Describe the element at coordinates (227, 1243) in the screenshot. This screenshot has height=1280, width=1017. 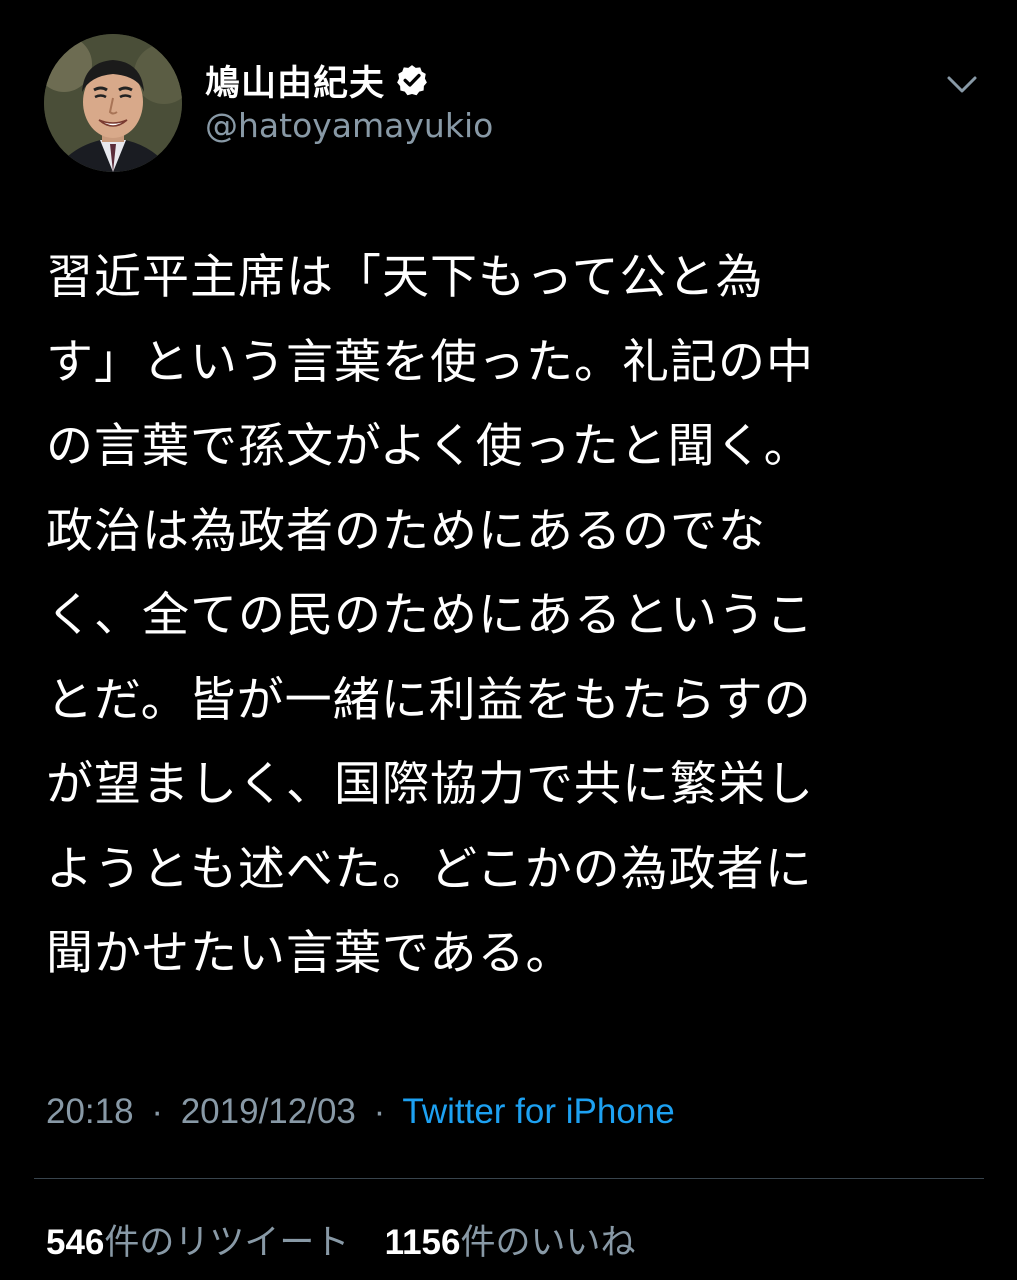
I see `retweets-label: 件のリツイート` at that location.